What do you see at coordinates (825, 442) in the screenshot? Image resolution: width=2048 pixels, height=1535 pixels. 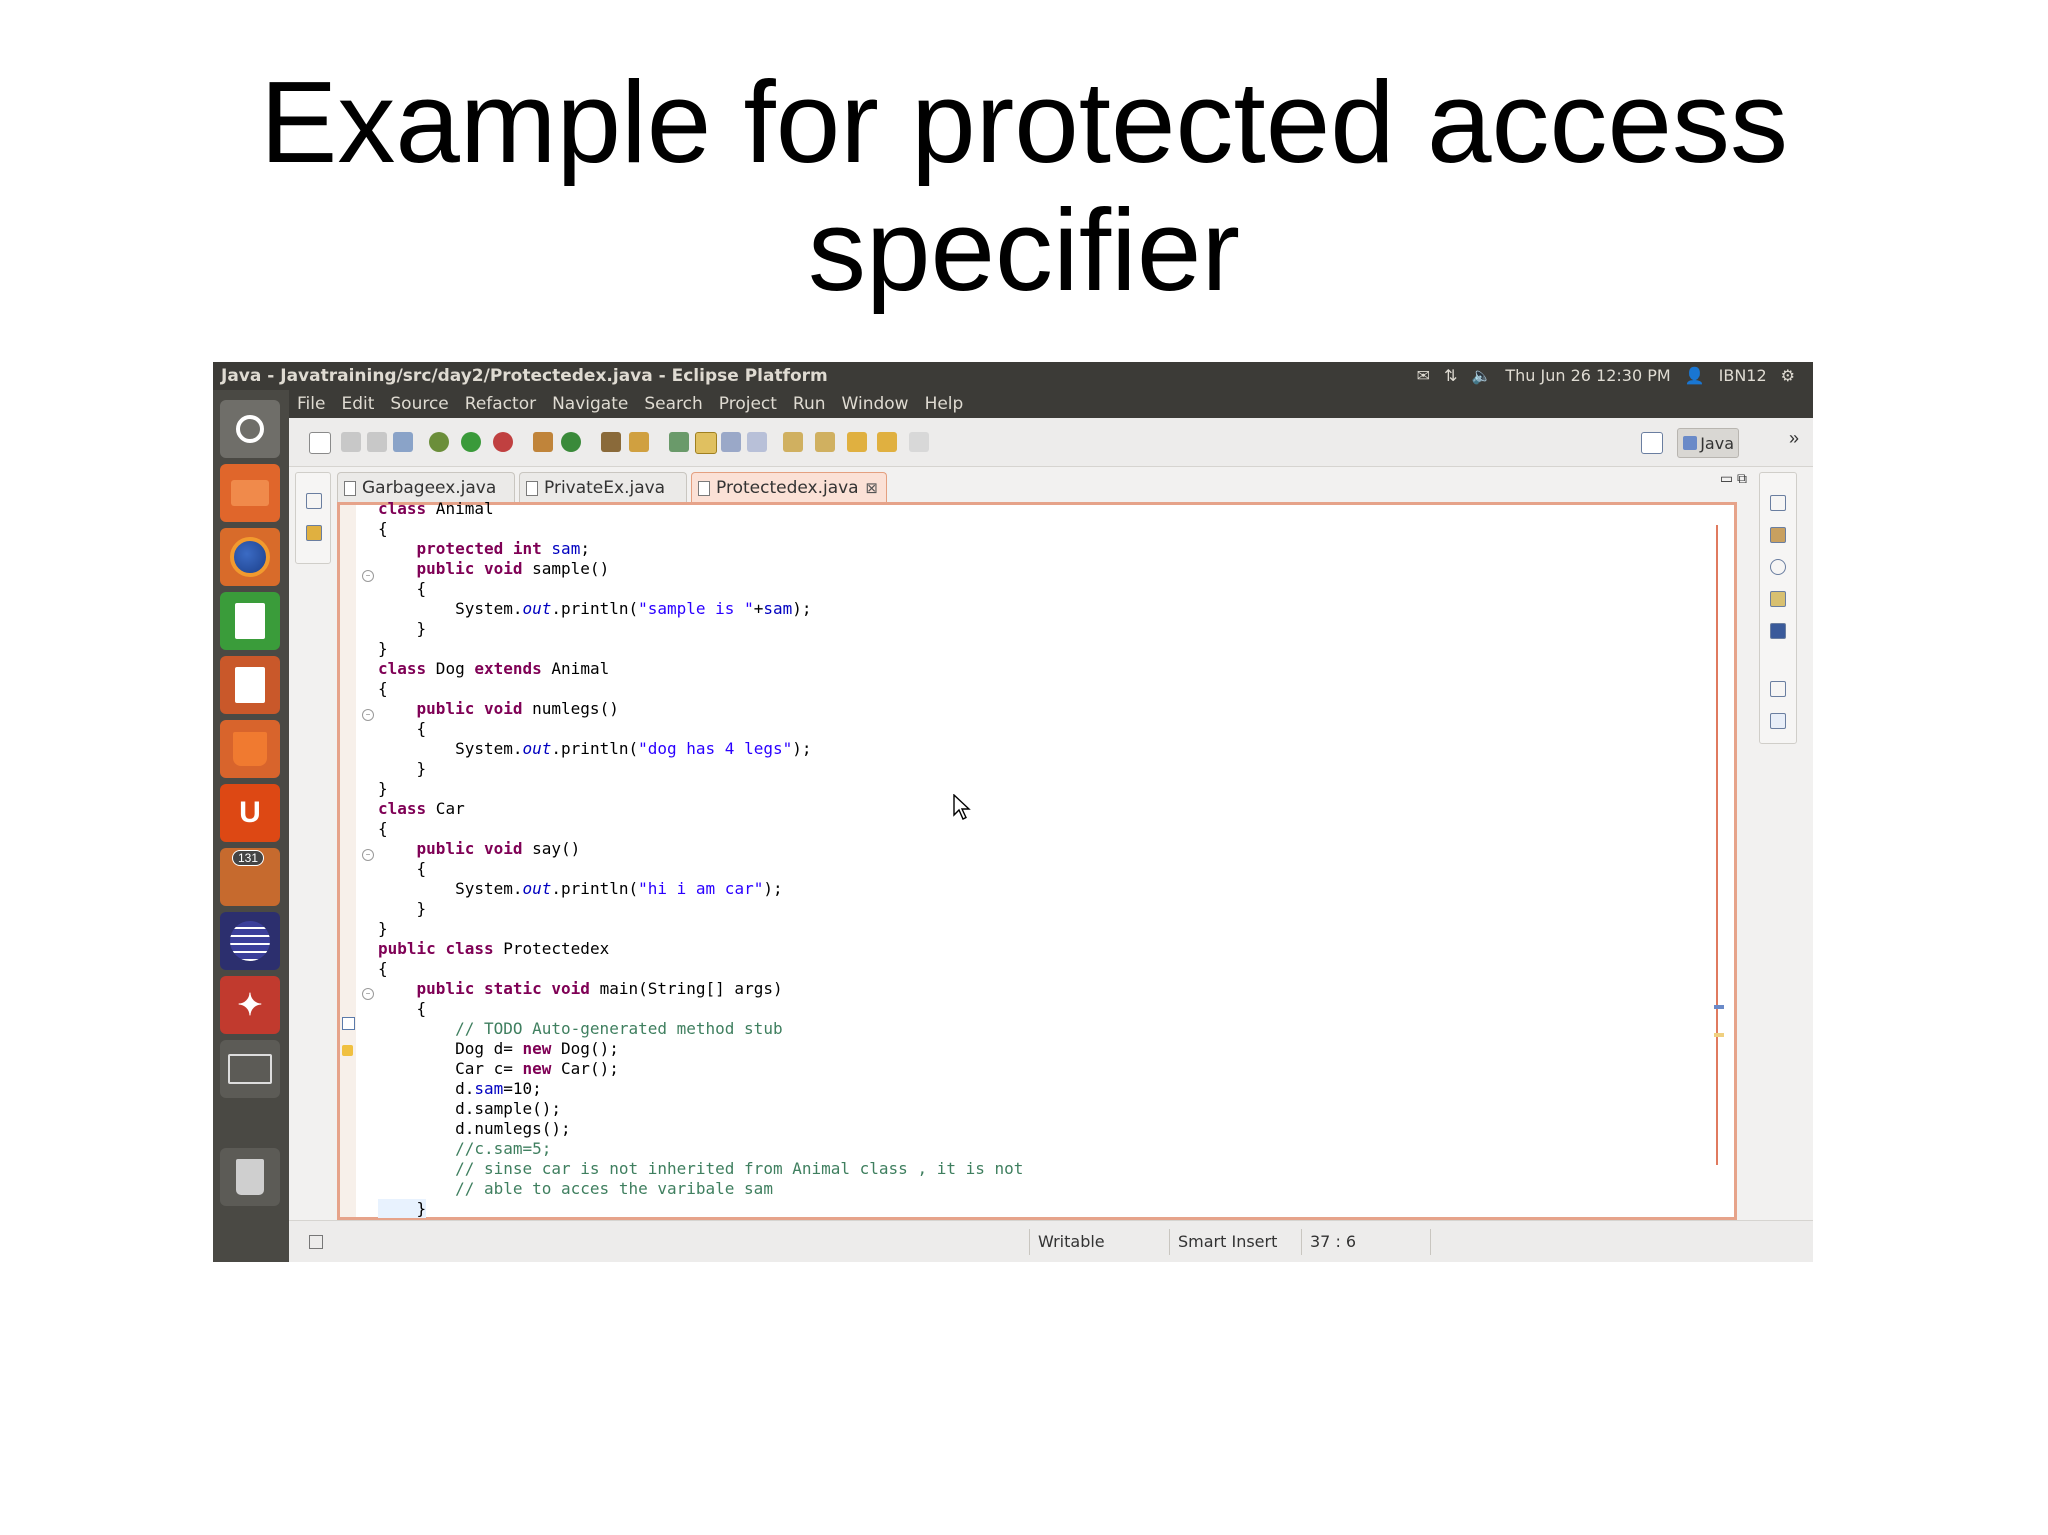 I see `previous-annotation-icon` at bounding box center [825, 442].